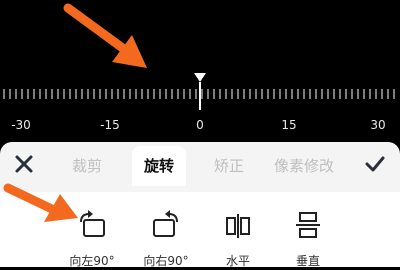  I want to click on ruler-label: -30, so click(21, 125).